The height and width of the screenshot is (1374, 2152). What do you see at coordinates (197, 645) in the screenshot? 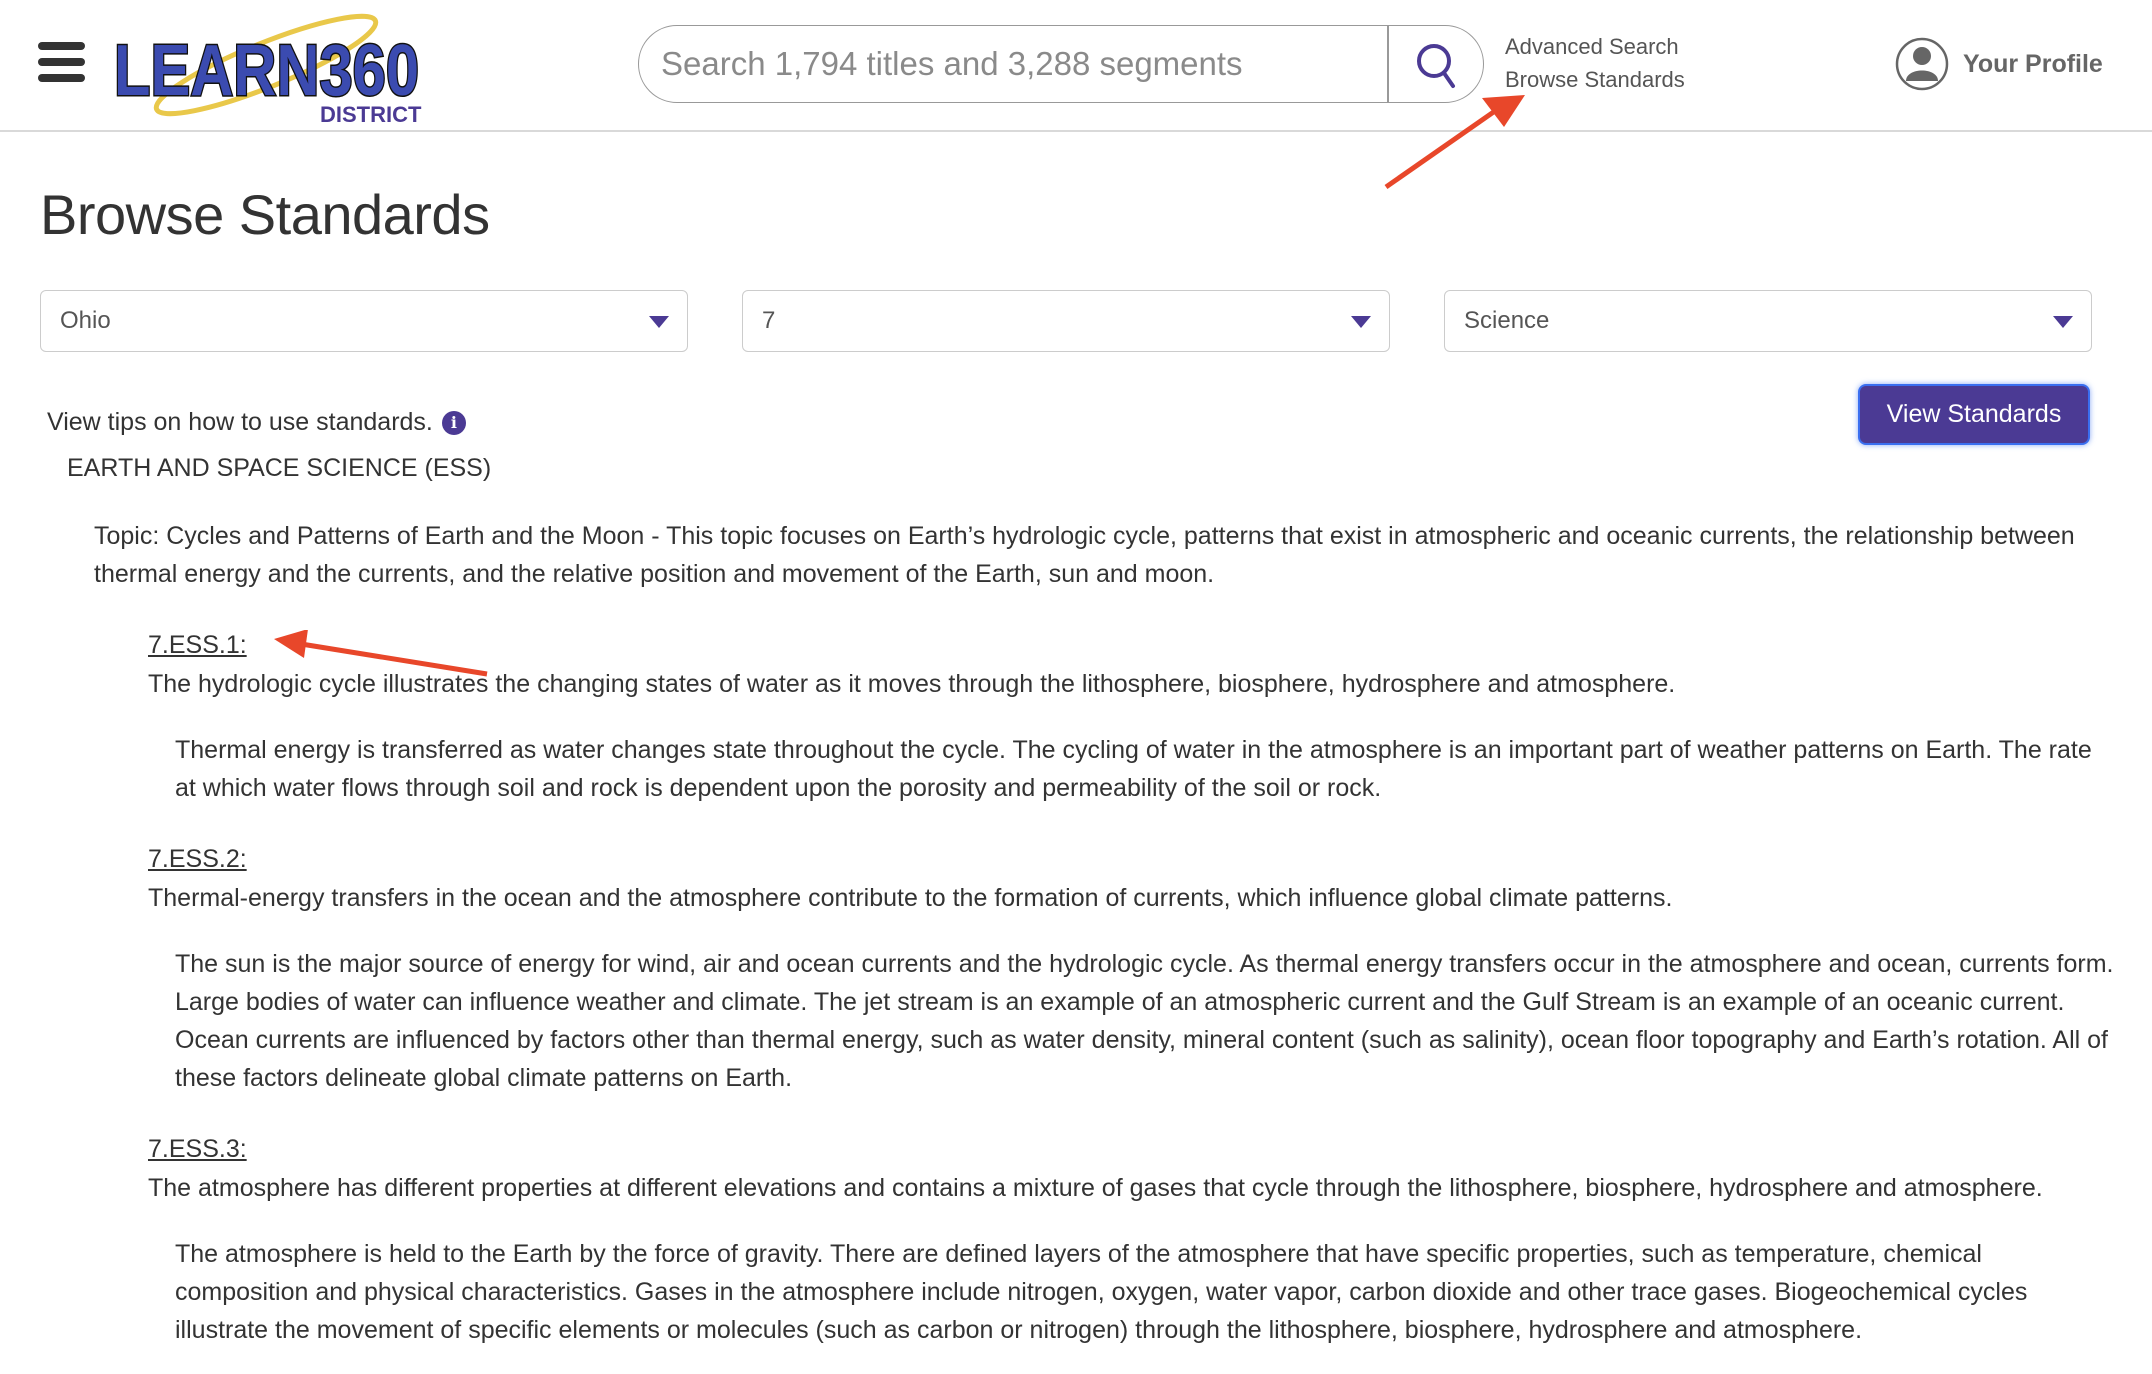
I see `standard-code-link: 7.ESS.1:` at bounding box center [197, 645].